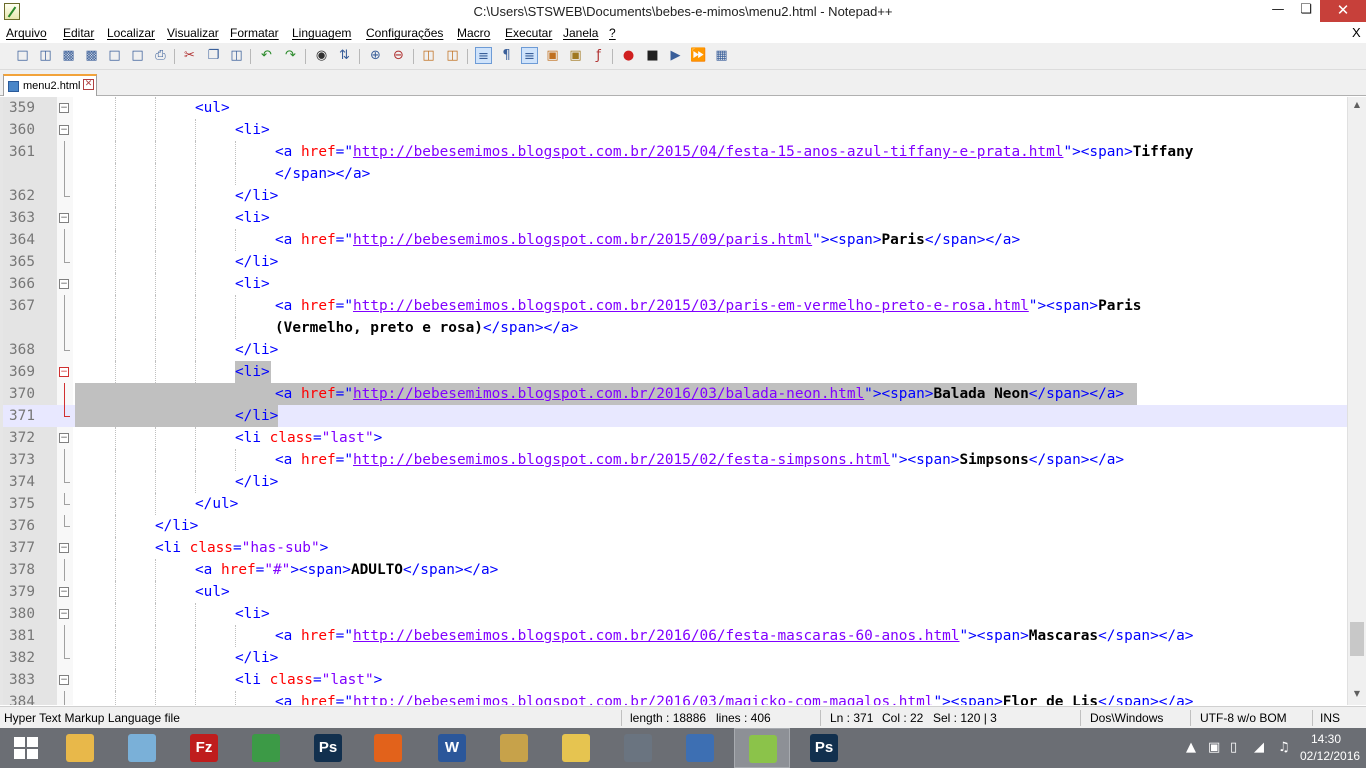 The height and width of the screenshot is (768, 1366). I want to click on function-list-icon: ƒ, so click(598, 55).